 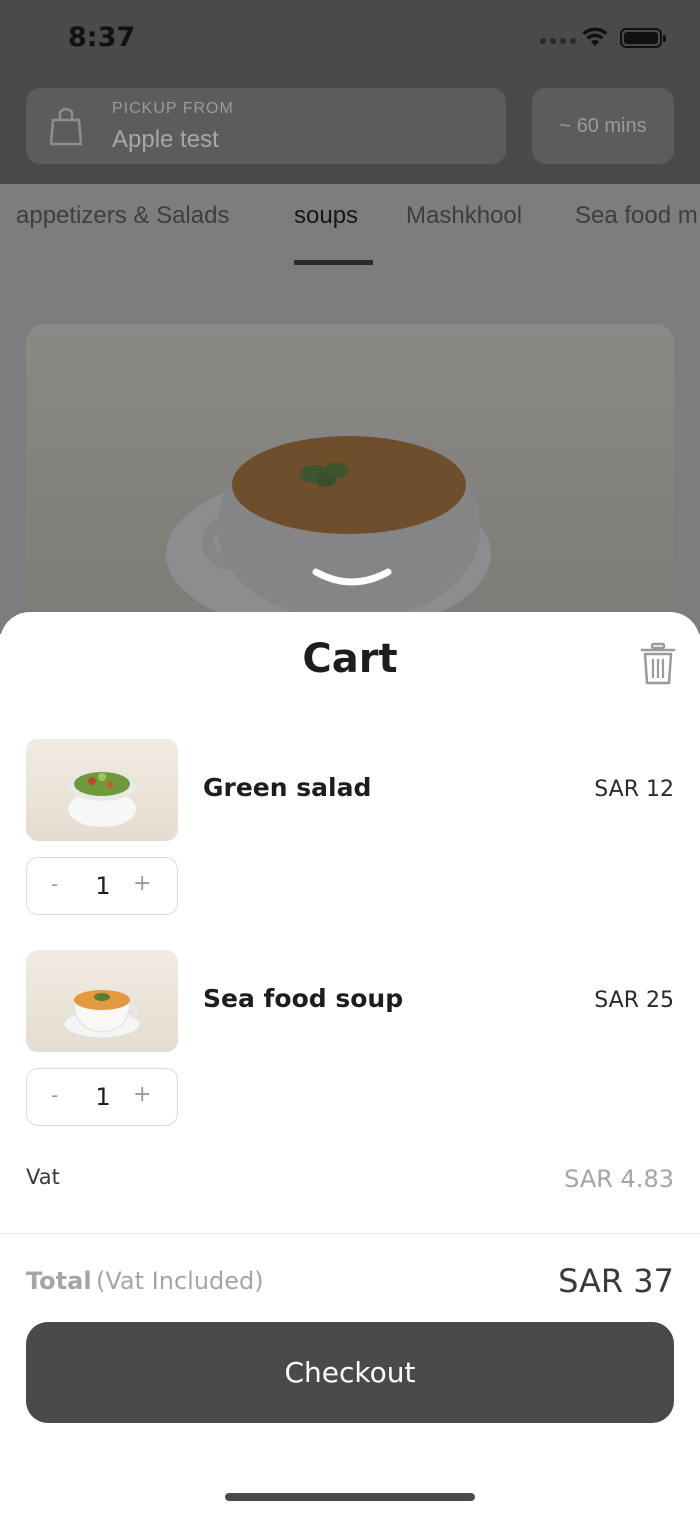 I want to click on pickup-caption: PICKUP FROM, so click(x=173, y=108).